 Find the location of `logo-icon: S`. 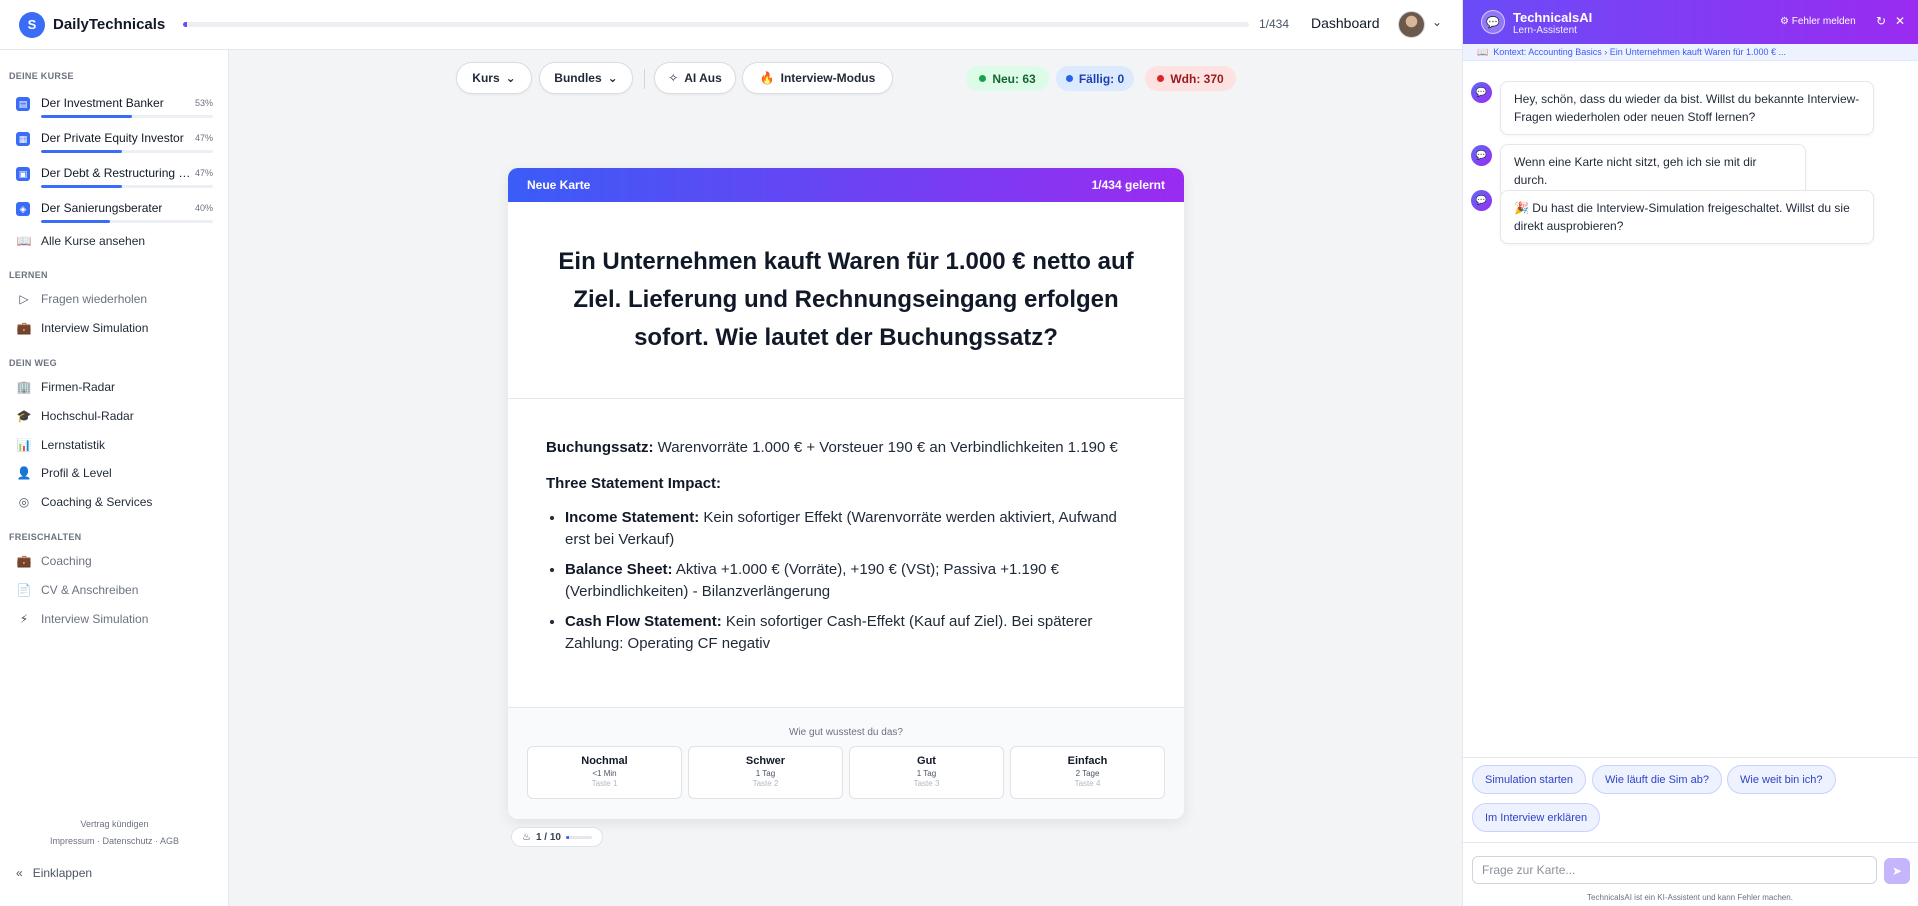

logo-icon: S is located at coordinates (32, 24).